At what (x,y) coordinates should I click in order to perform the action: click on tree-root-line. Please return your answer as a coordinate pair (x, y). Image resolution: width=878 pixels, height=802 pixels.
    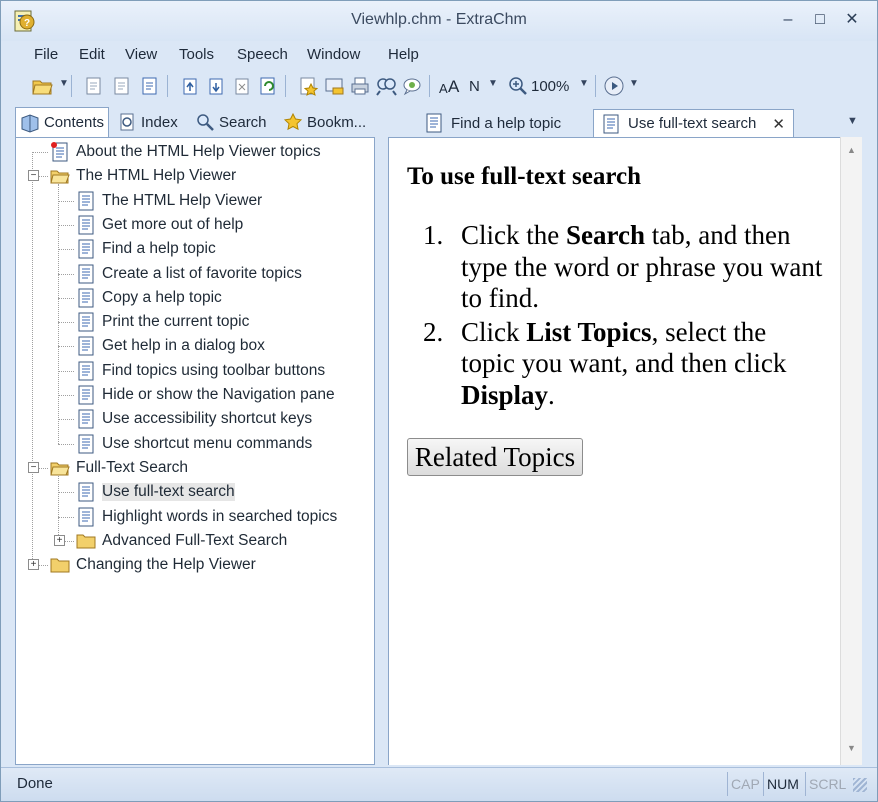
    Looking at the image, I should click on (32, 359).